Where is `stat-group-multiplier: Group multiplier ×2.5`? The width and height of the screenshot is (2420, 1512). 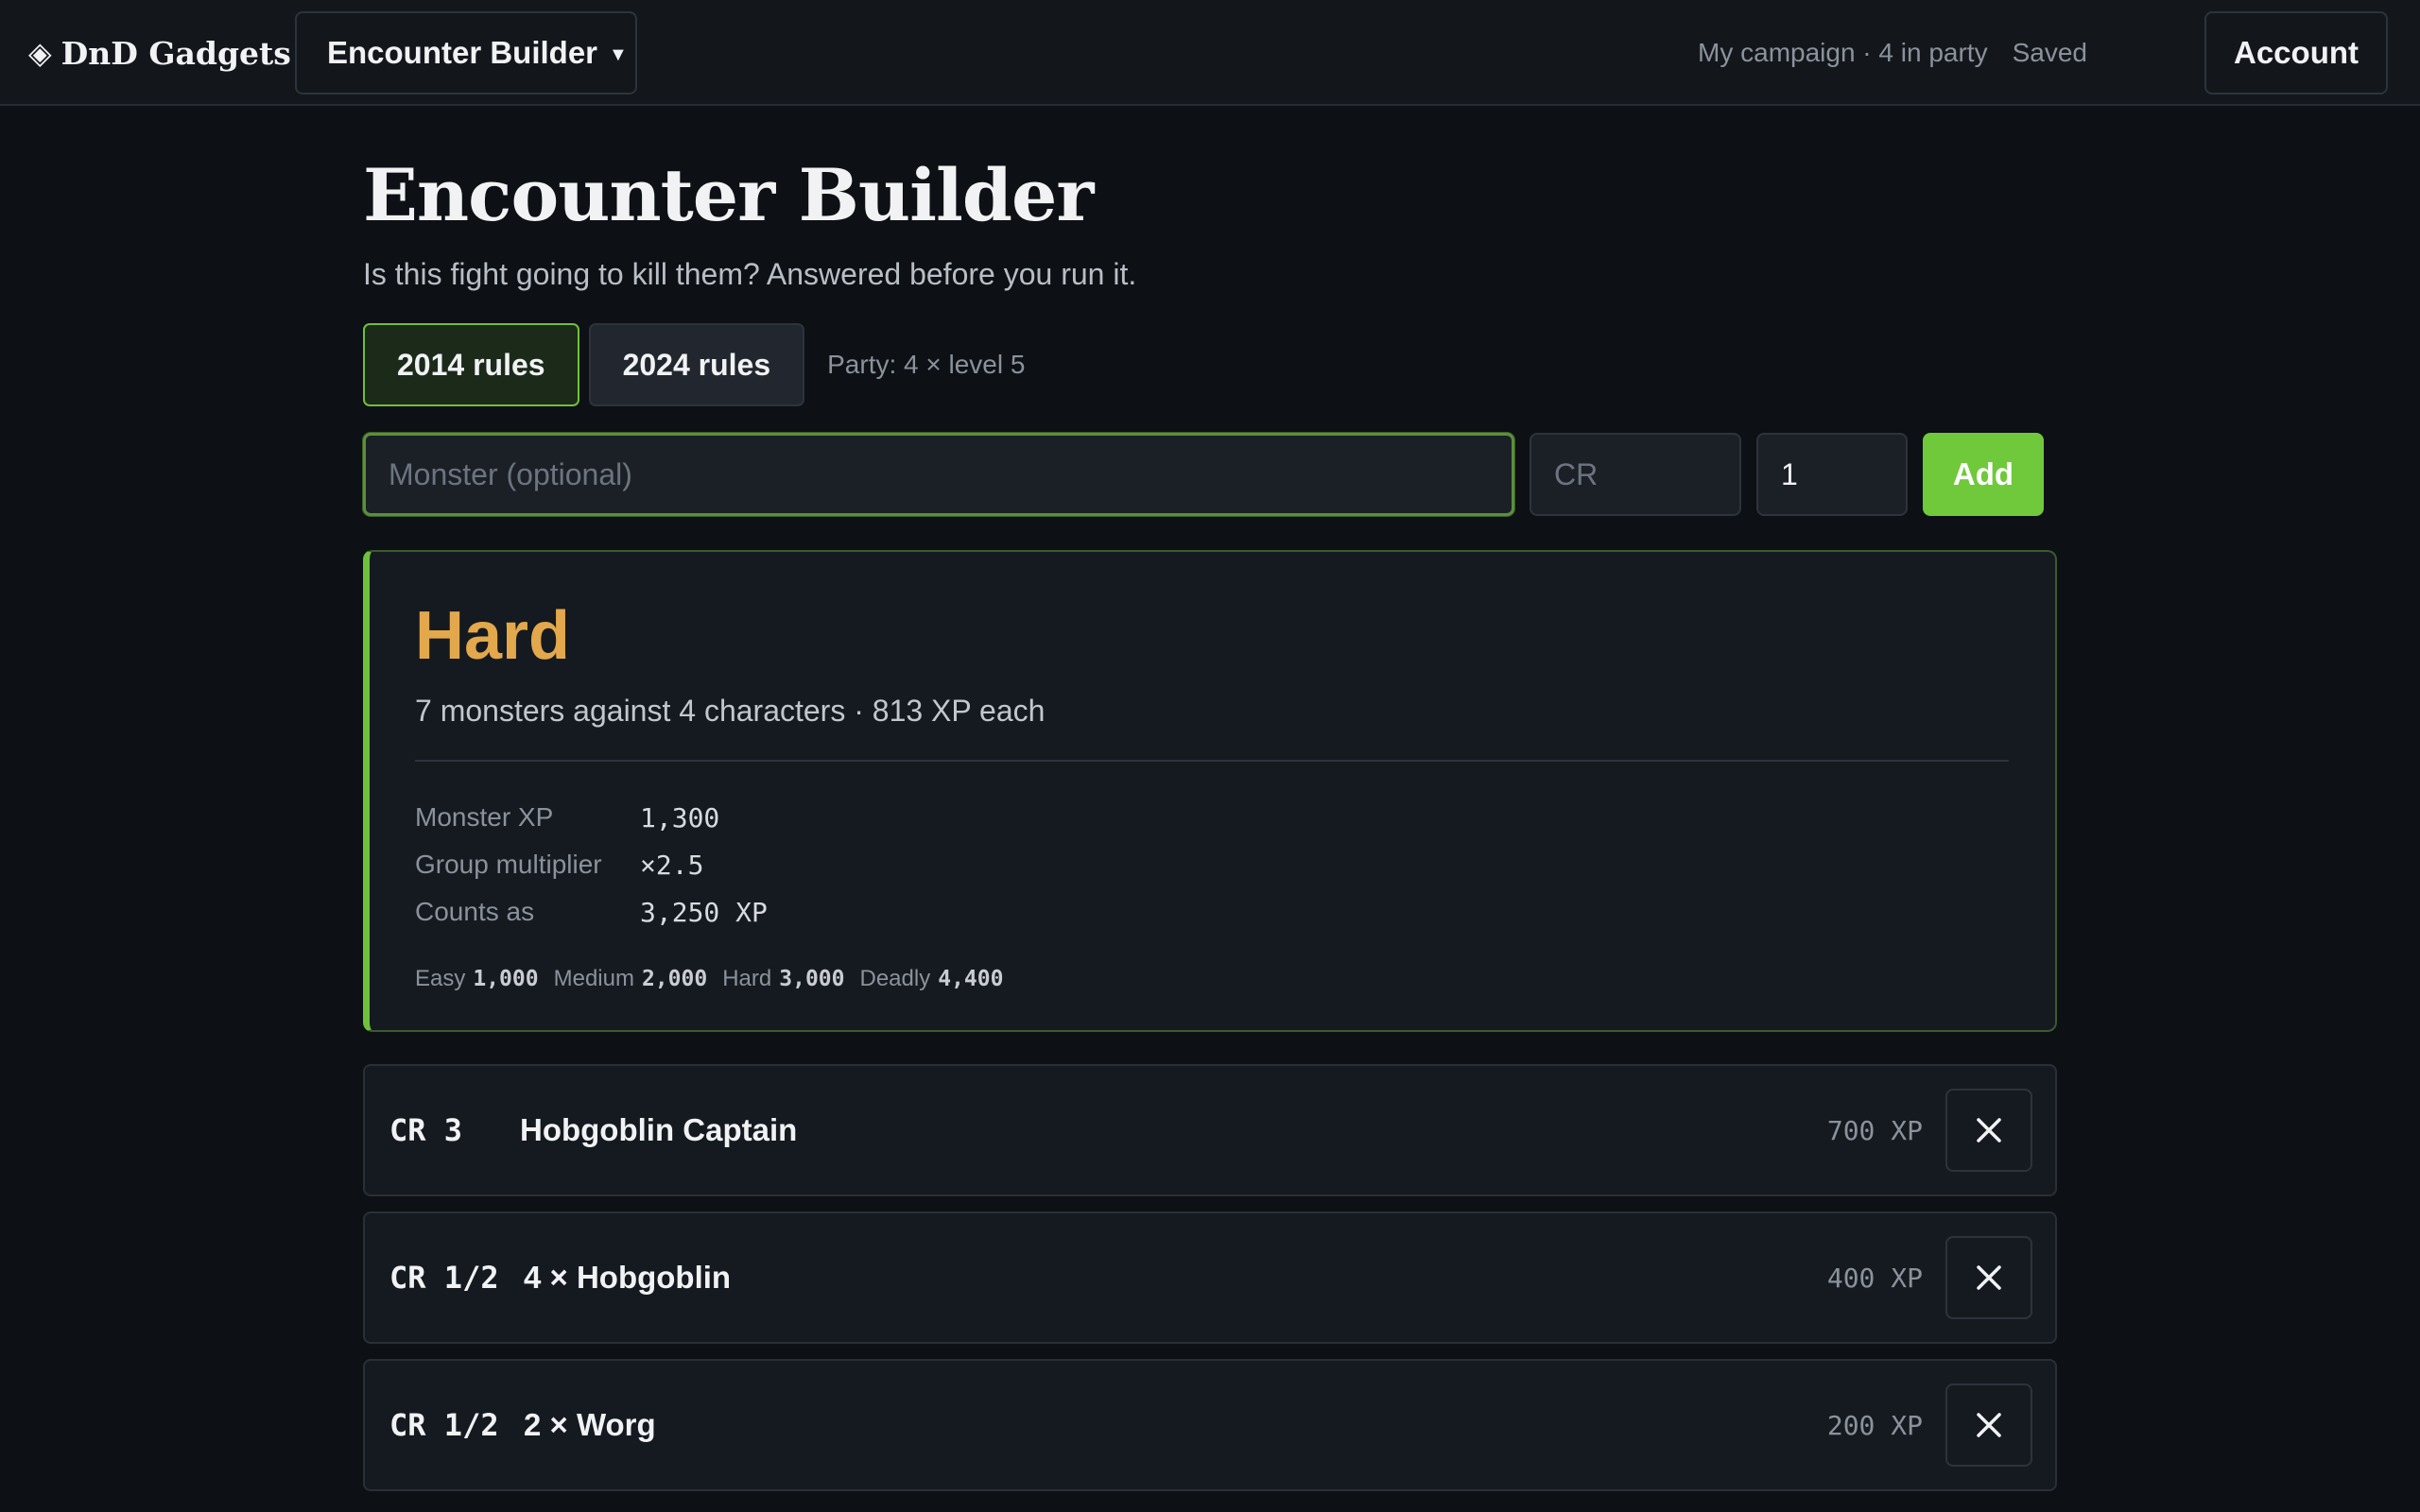 stat-group-multiplier: Group multiplier ×2.5 is located at coordinates (591, 864).